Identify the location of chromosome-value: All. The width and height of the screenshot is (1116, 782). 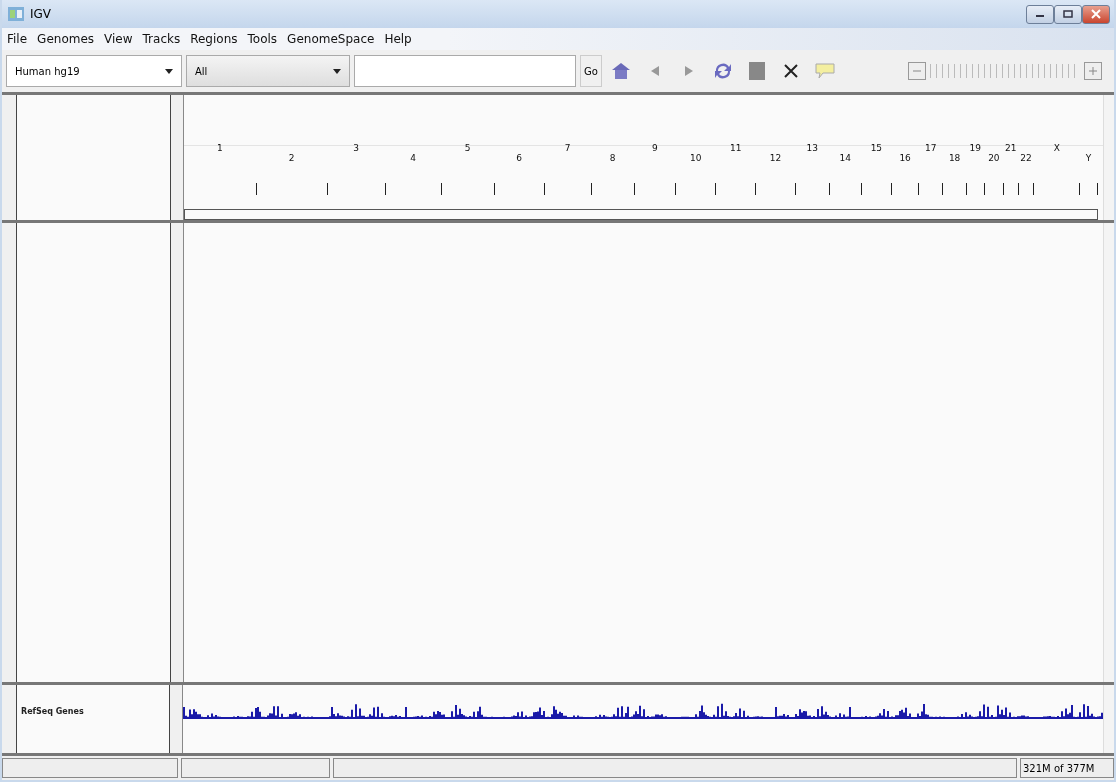
(201, 71).